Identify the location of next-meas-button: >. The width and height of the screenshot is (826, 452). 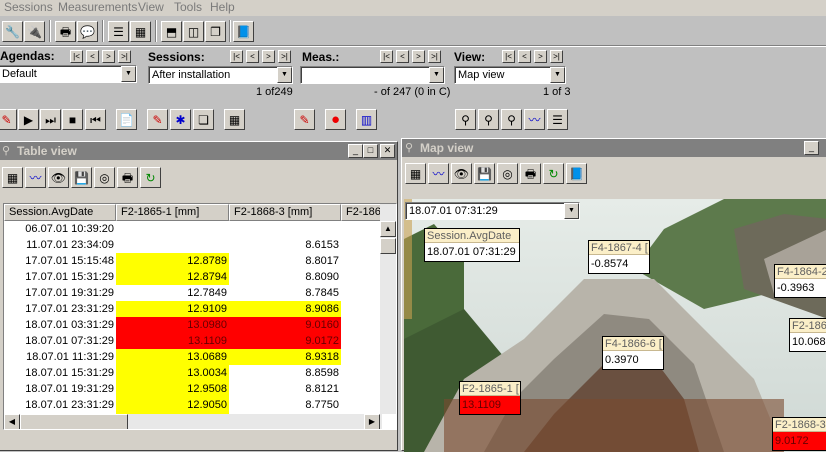
(418, 56).